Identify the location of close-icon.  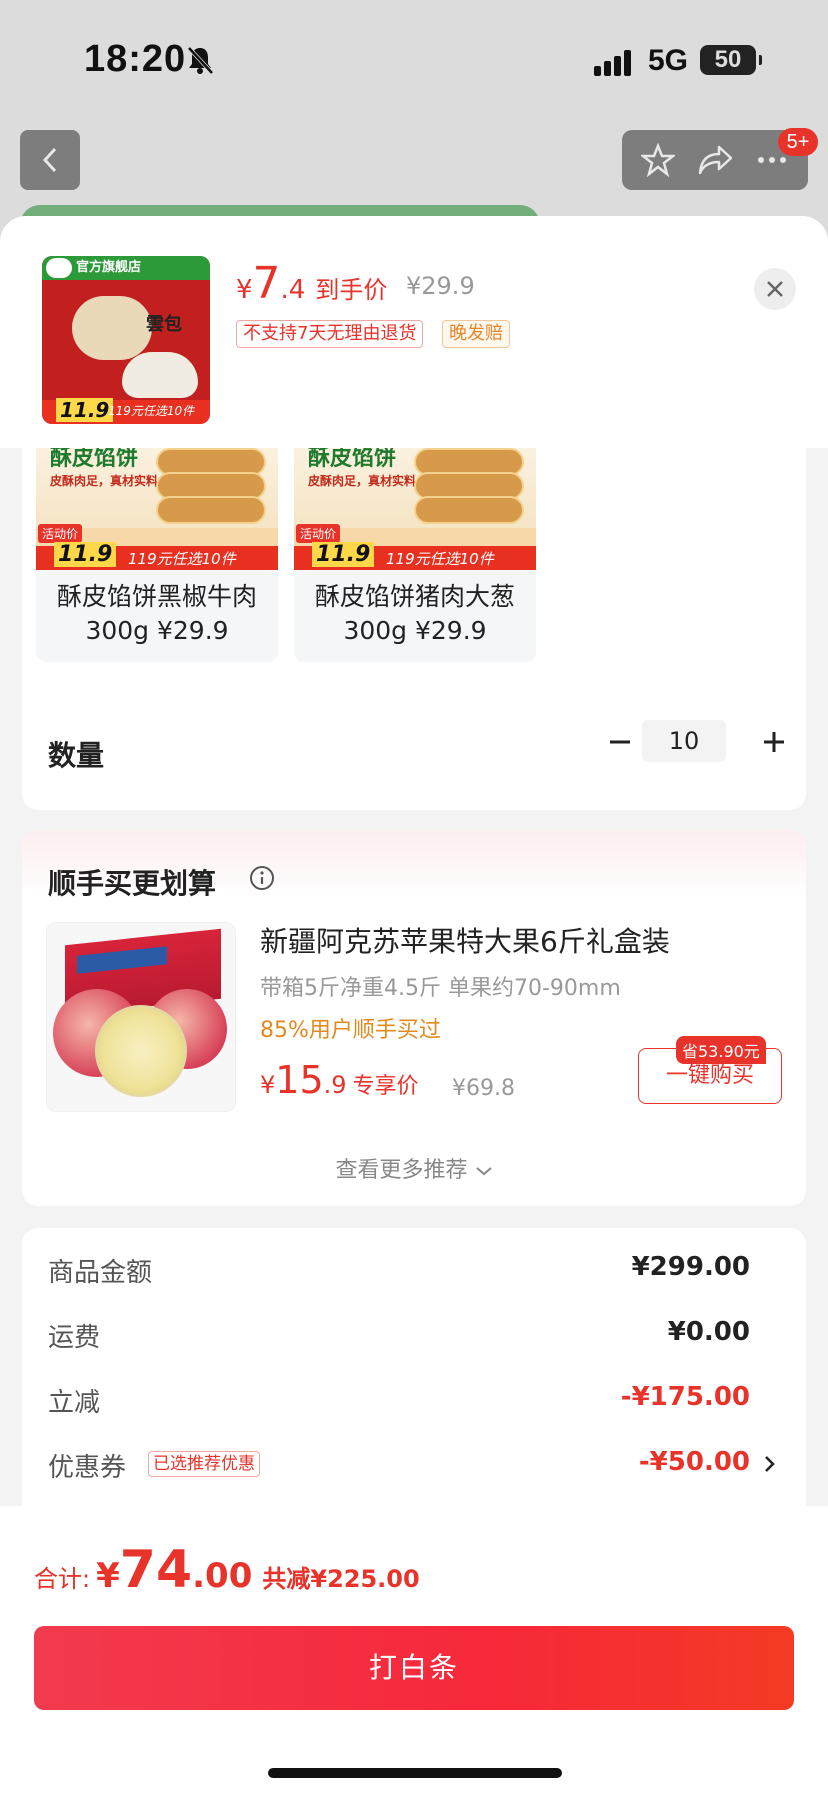
(775, 289).